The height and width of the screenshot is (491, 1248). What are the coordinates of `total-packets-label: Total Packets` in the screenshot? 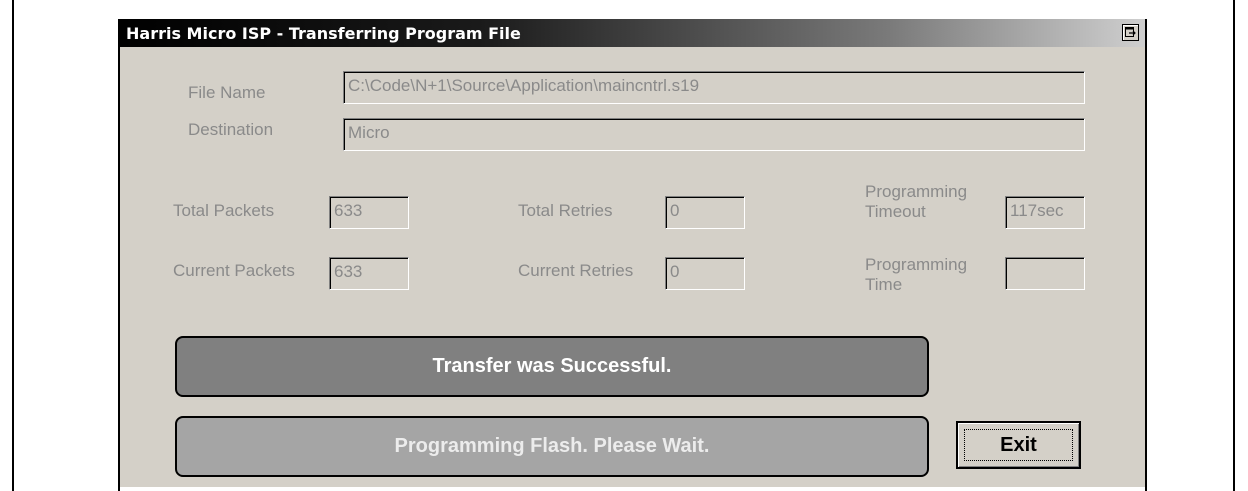 It's located at (224, 210).